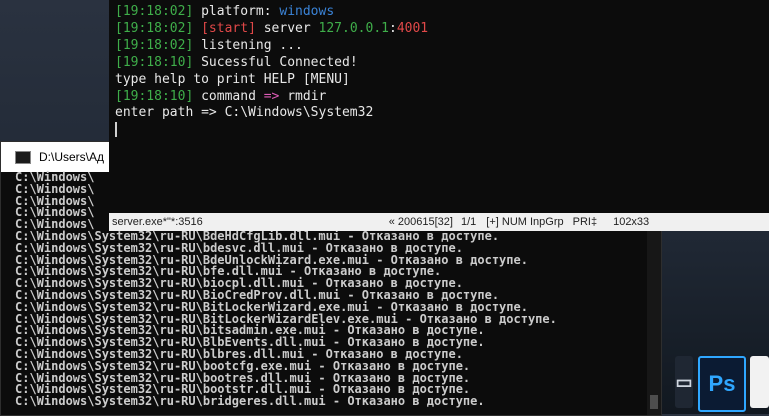  Describe the element at coordinates (442, 80) in the screenshot. I see `terminal-line: type help to print HELP [MENU]` at that location.